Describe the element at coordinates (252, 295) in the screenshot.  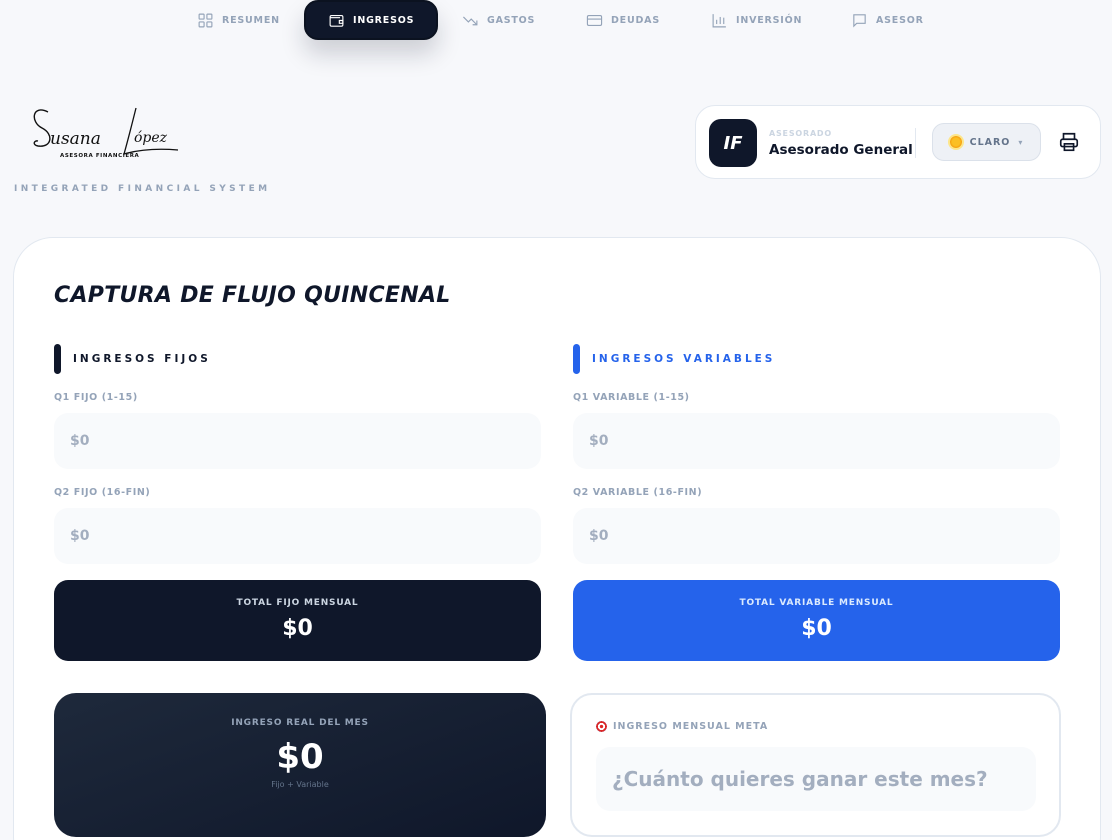
I see `page-title: CAPTURA DE FLUJO QUINCENAL` at that location.